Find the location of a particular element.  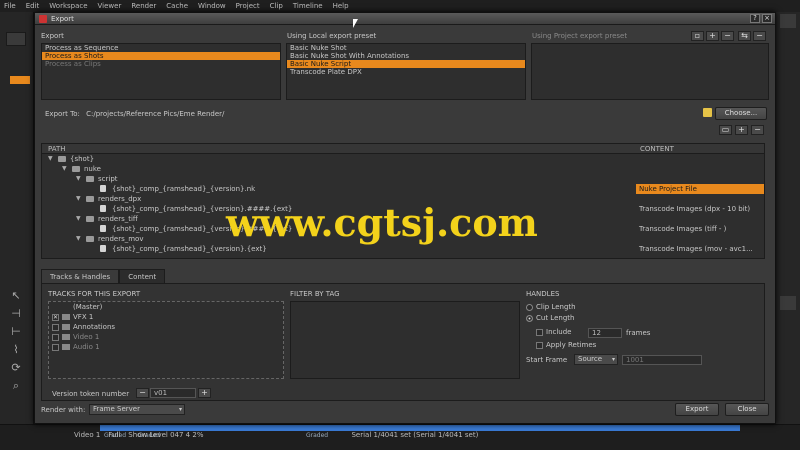

render-with-select: Frame Server ▾ is located at coordinates (137, 409).